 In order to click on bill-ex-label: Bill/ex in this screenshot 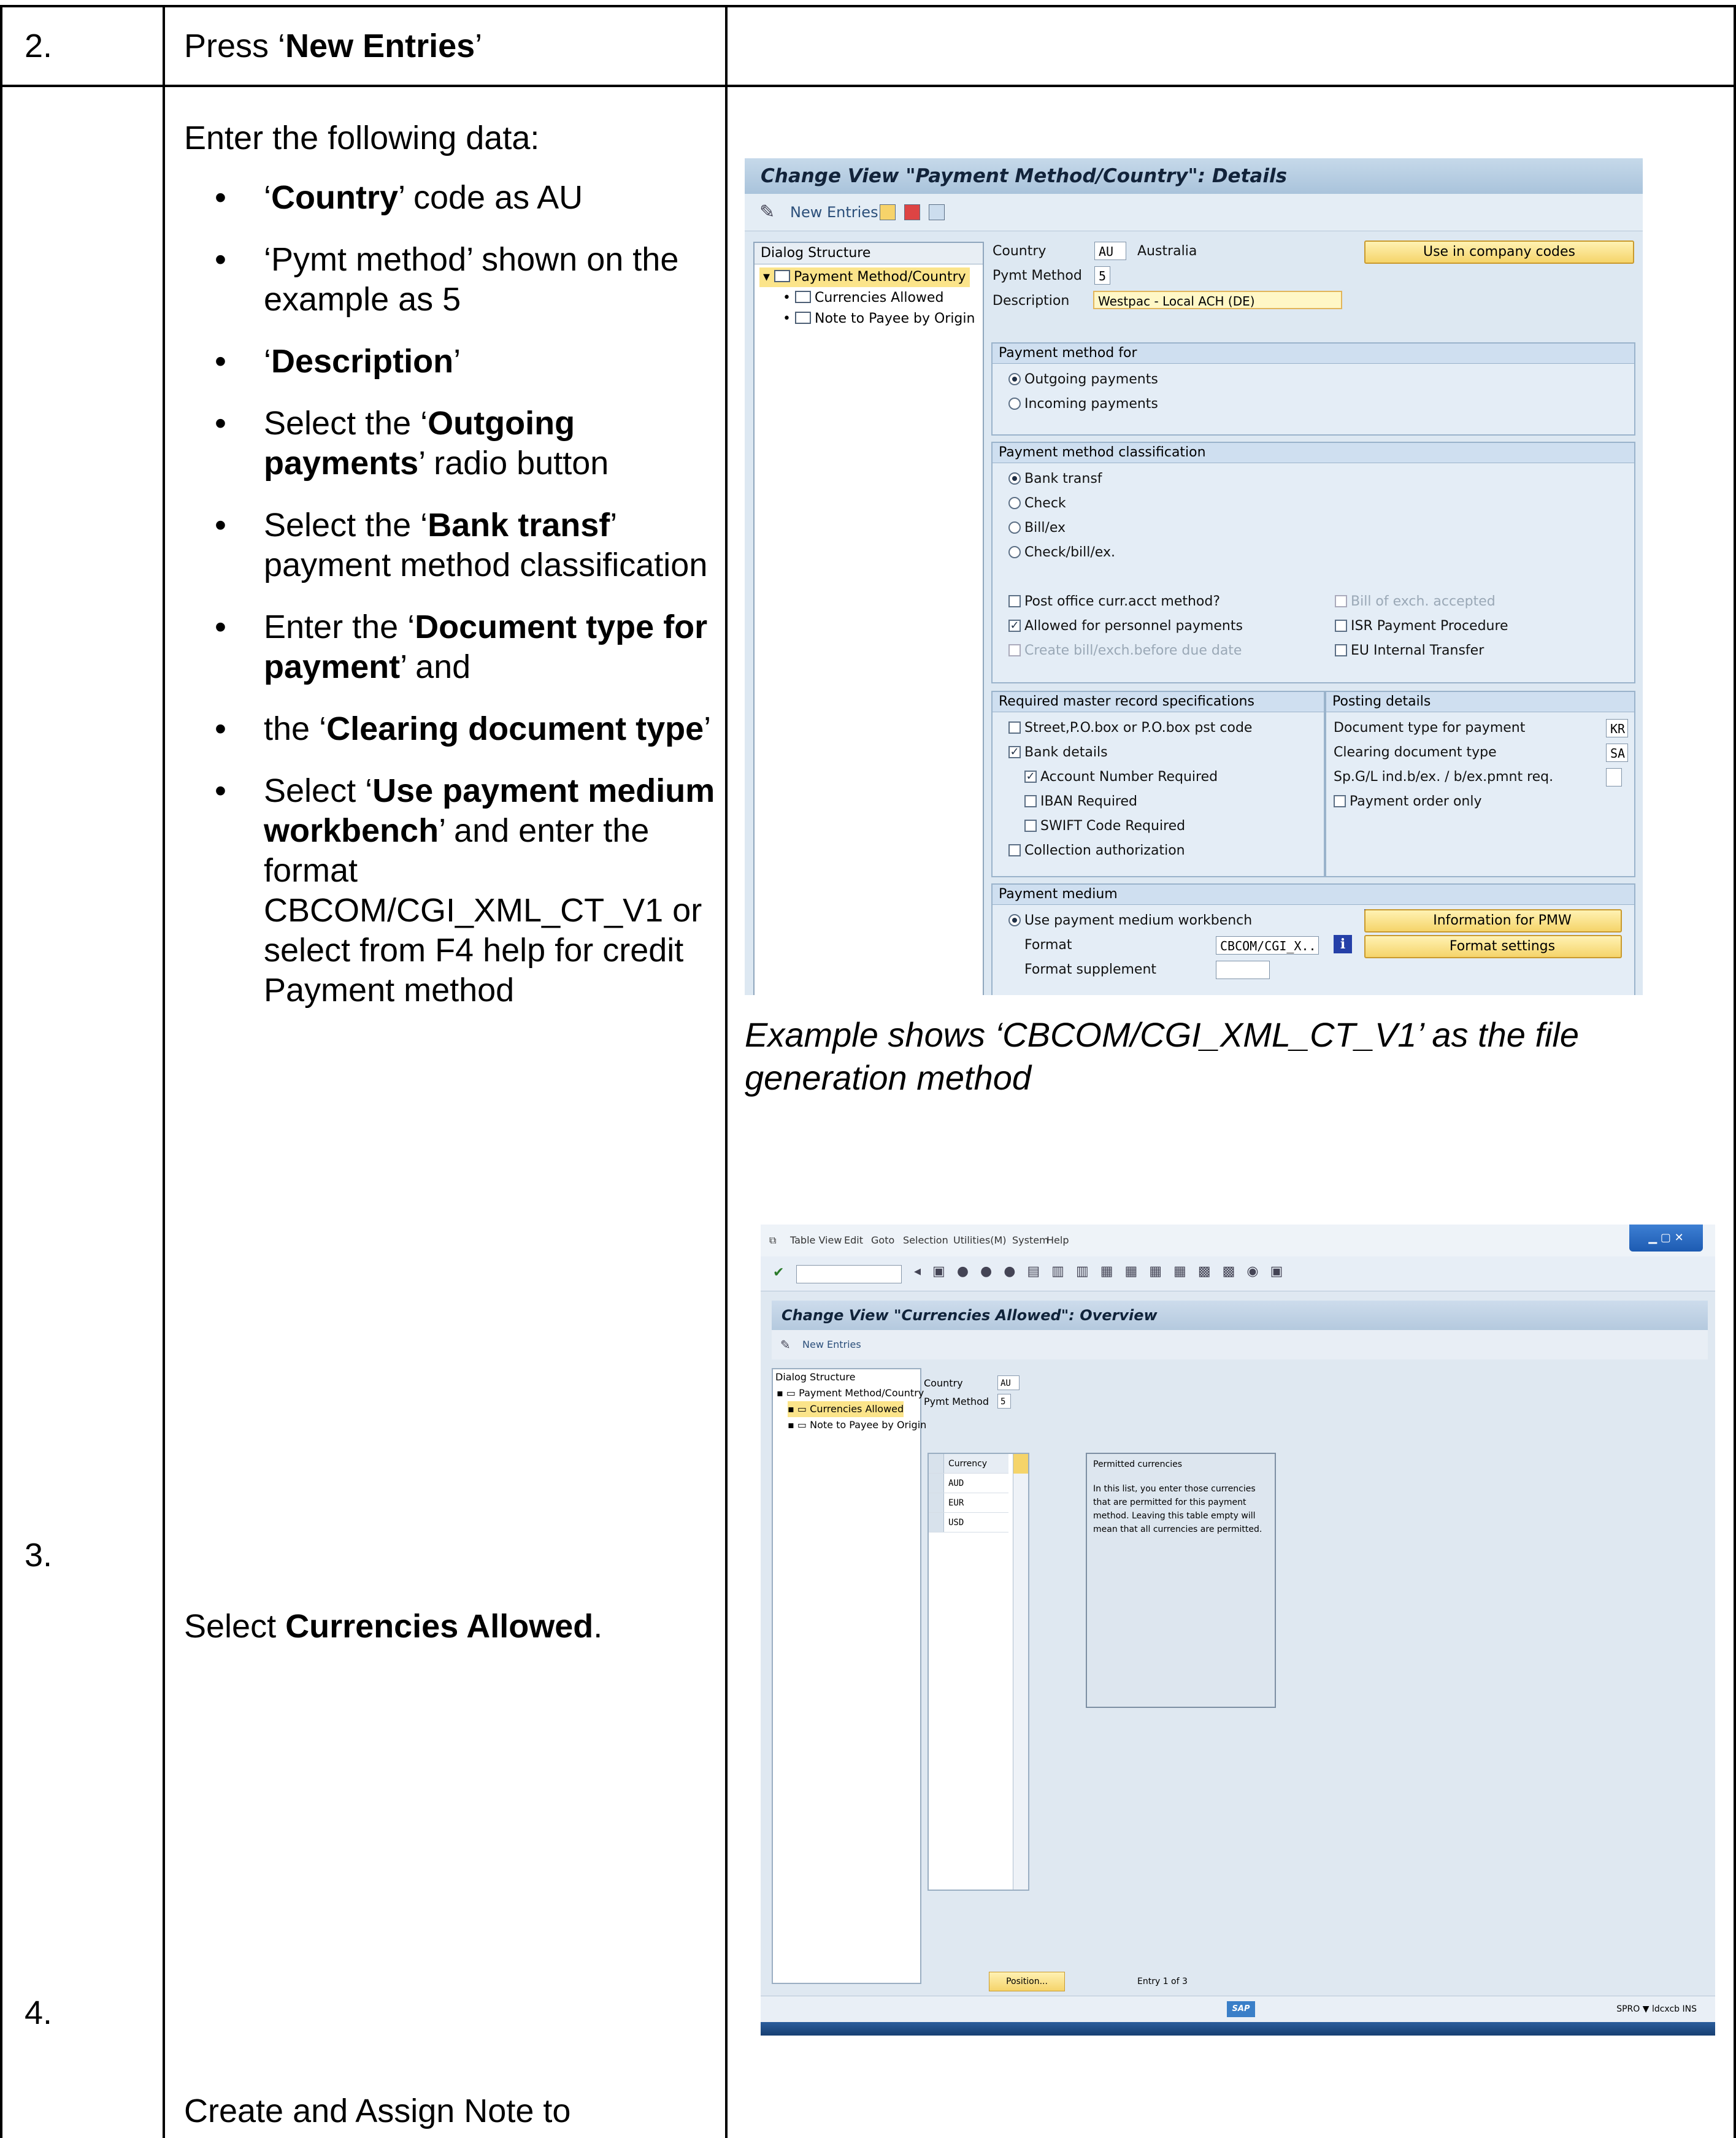, I will do `click(1045, 528)`.